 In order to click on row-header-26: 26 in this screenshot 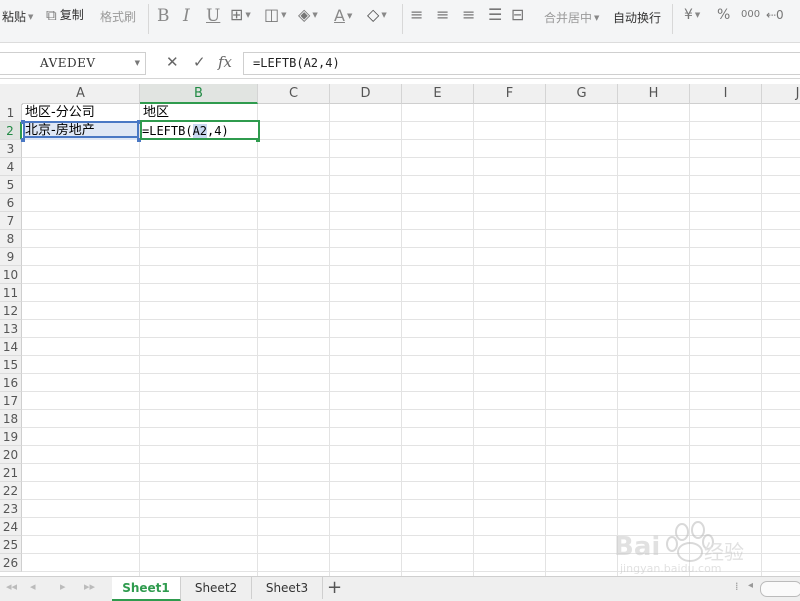, I will do `click(11, 563)`.